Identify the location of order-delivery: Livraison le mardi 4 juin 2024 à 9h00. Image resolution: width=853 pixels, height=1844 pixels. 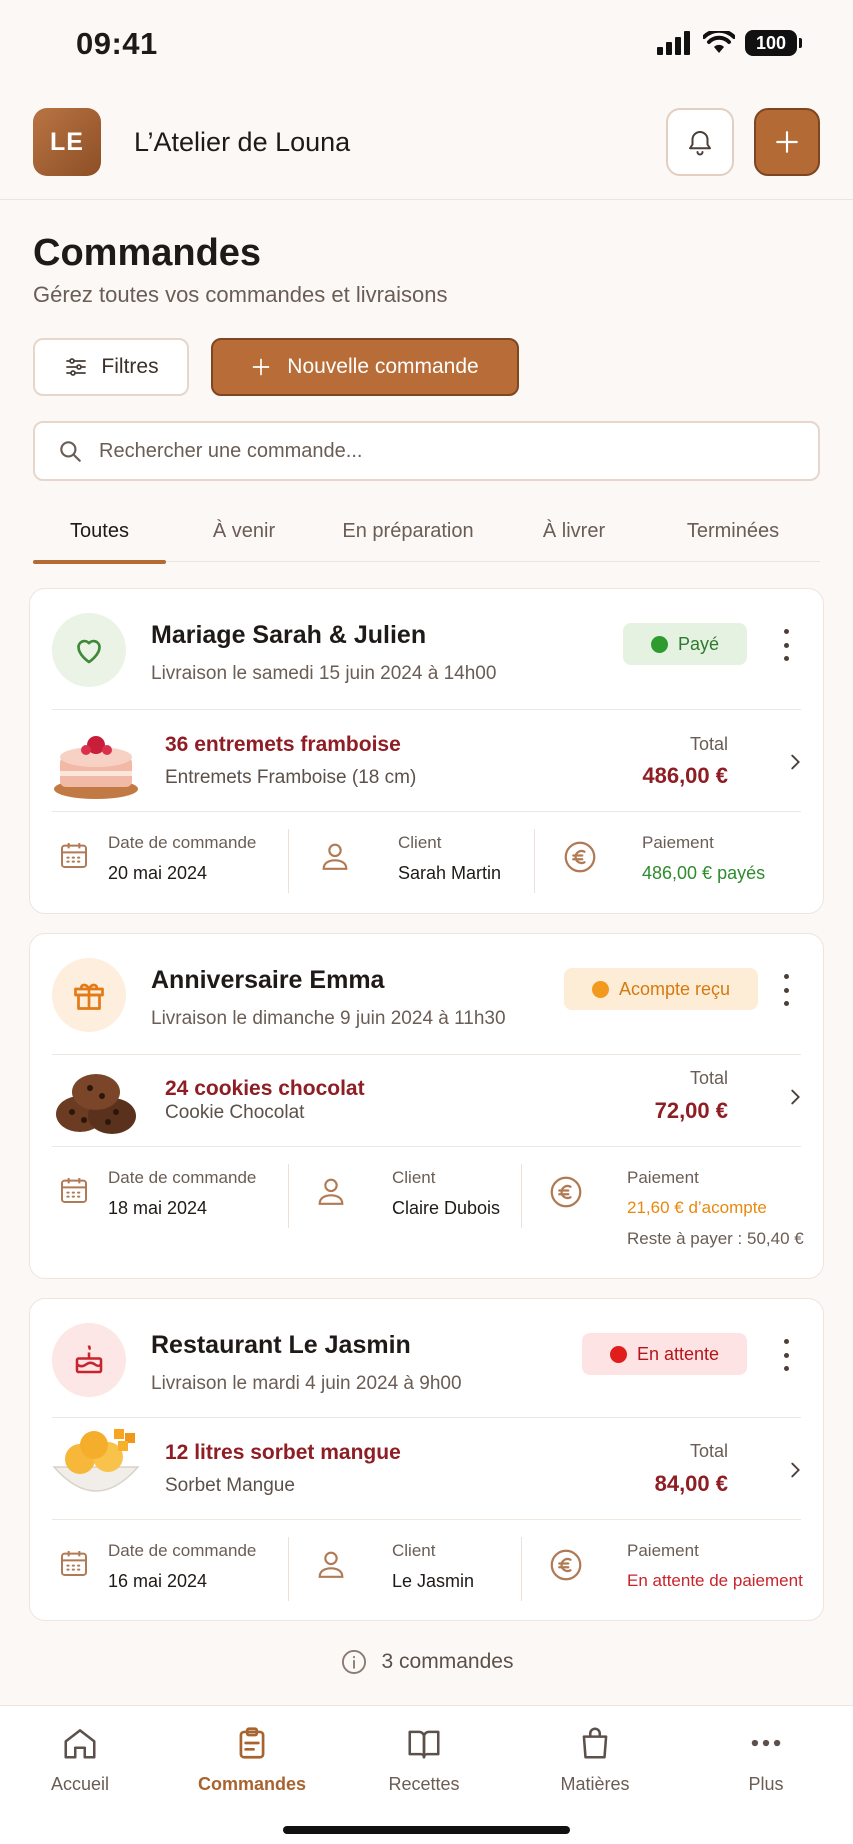
(306, 1383).